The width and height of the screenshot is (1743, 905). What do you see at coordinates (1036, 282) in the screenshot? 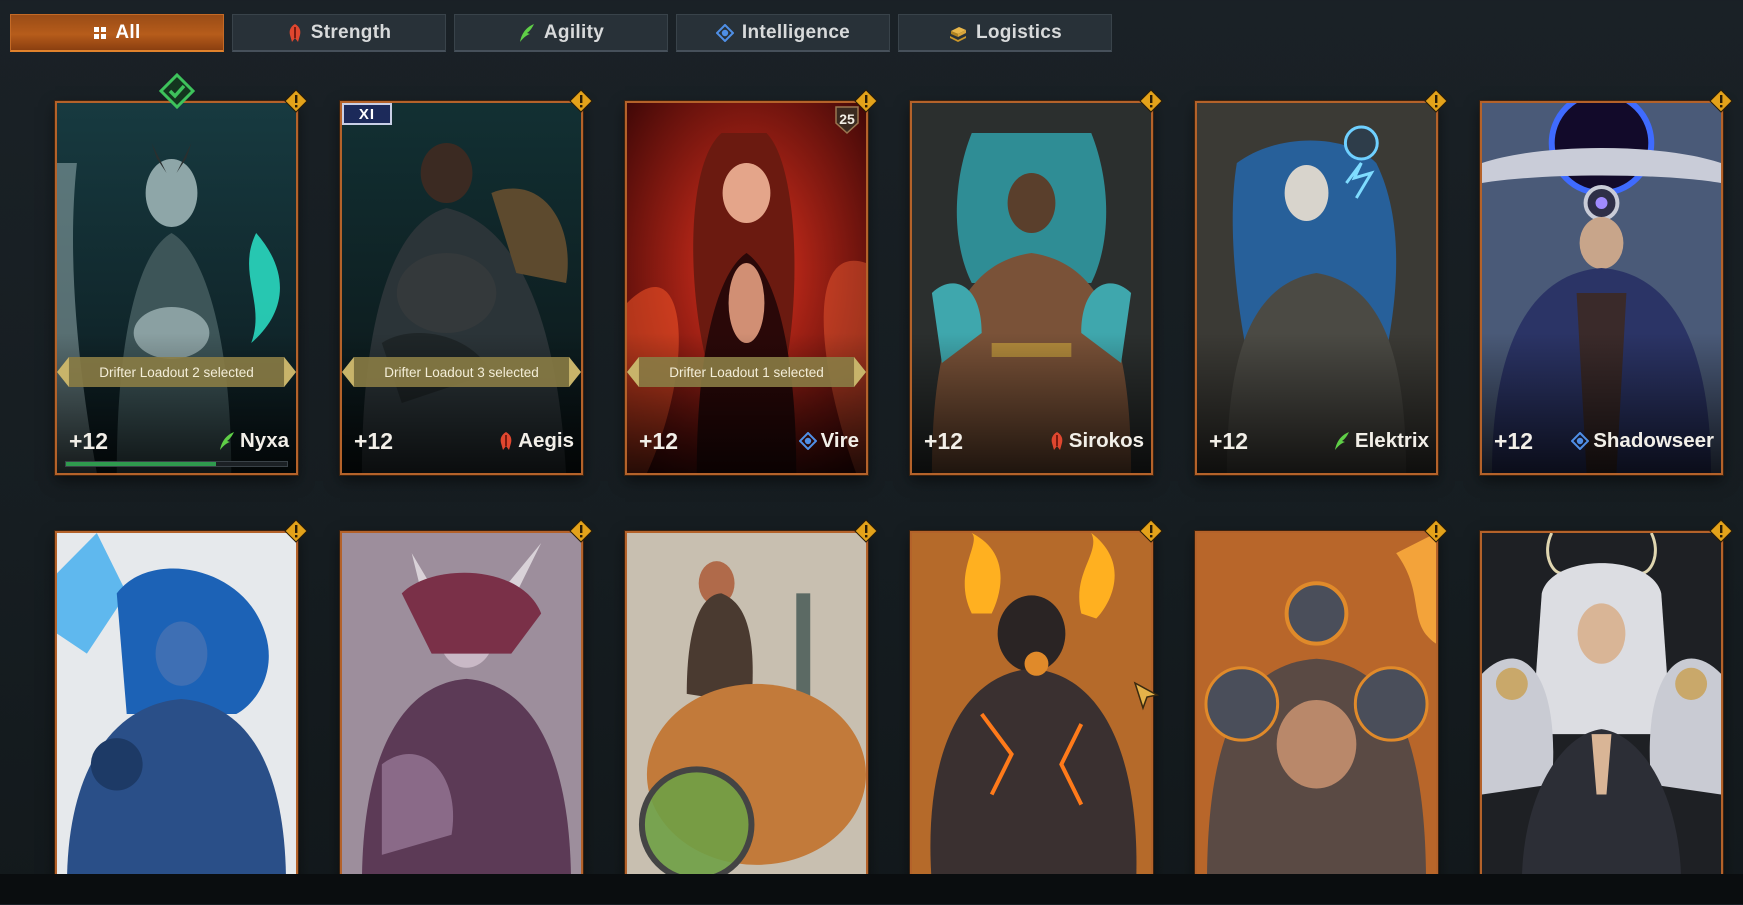
I see `hero-card-sirokos: +12 Sirokos` at bounding box center [1036, 282].